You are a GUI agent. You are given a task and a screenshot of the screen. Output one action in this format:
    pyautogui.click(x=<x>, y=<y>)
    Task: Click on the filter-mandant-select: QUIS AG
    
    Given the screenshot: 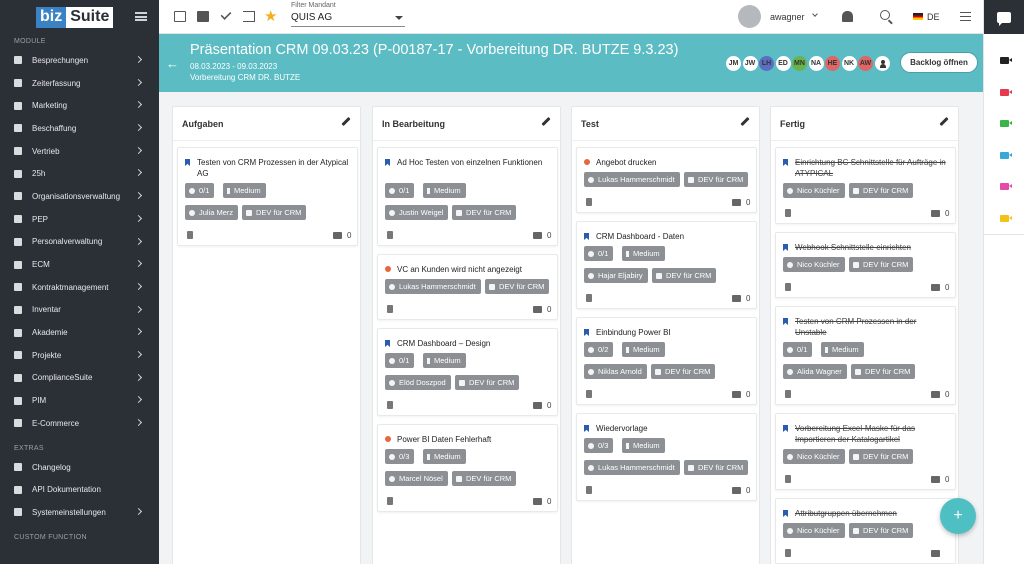 What is the action you would take?
    pyautogui.click(x=348, y=18)
    